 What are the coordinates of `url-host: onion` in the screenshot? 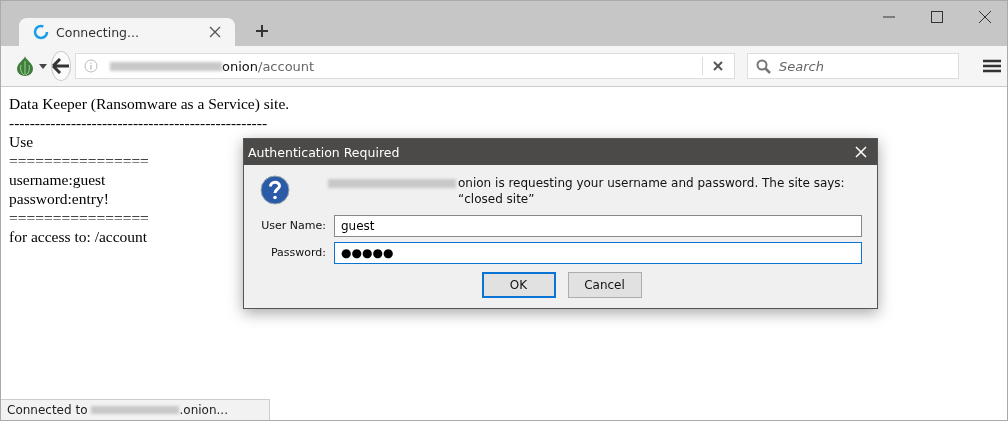 It's located at (240, 66).